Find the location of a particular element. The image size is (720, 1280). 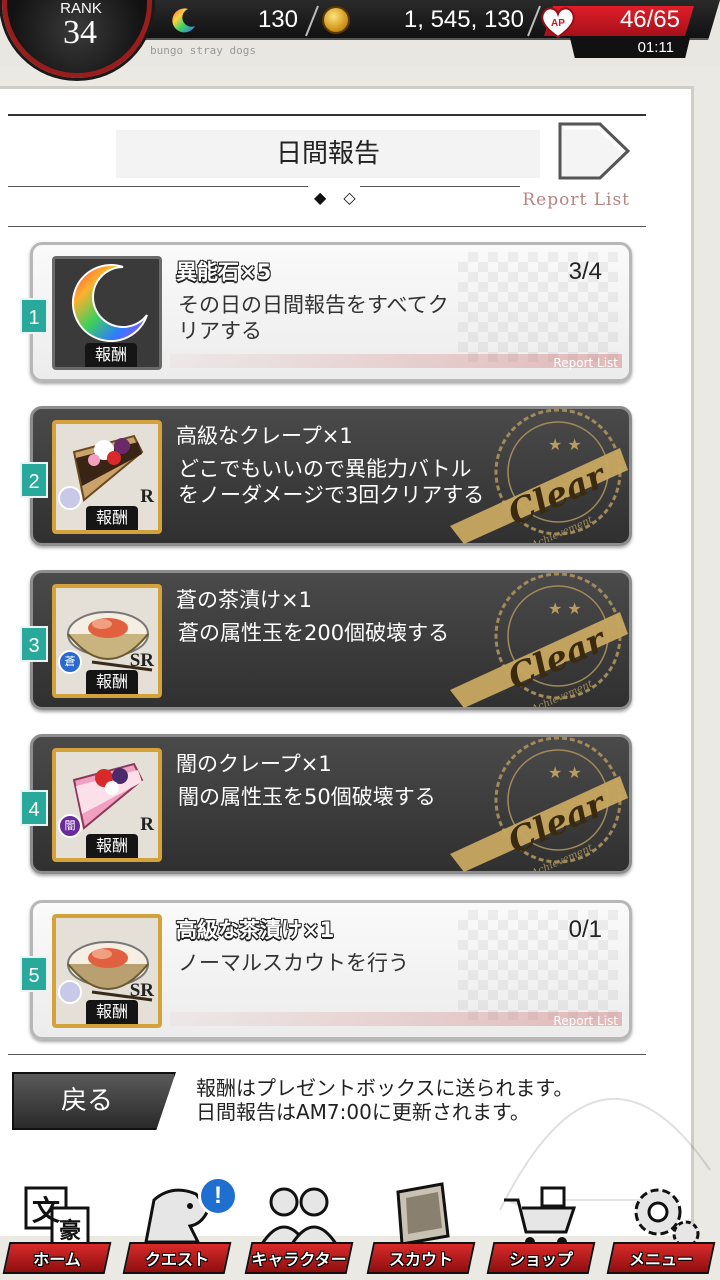

bottom-navigation: 文 豪 ホーム クエスト キャラクター スカウト ショップ メニュー is located at coordinates (360, 1228).